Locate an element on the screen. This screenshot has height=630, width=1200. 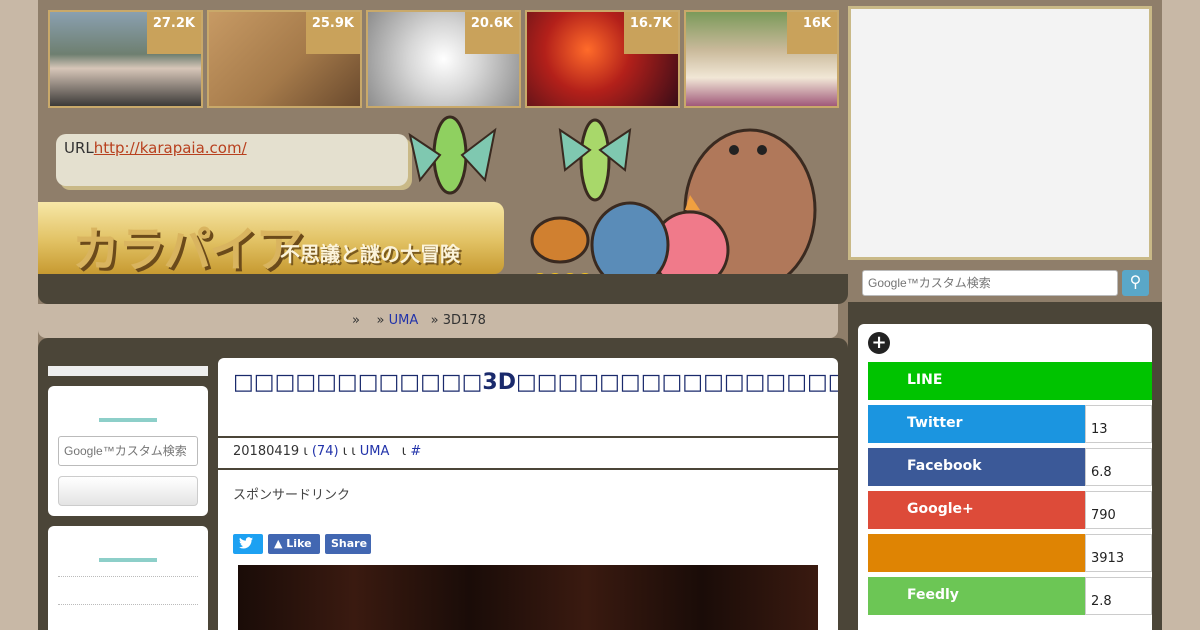
logo-subtitle: 不思議と謎の大冒険 is located at coordinates (370, 254).